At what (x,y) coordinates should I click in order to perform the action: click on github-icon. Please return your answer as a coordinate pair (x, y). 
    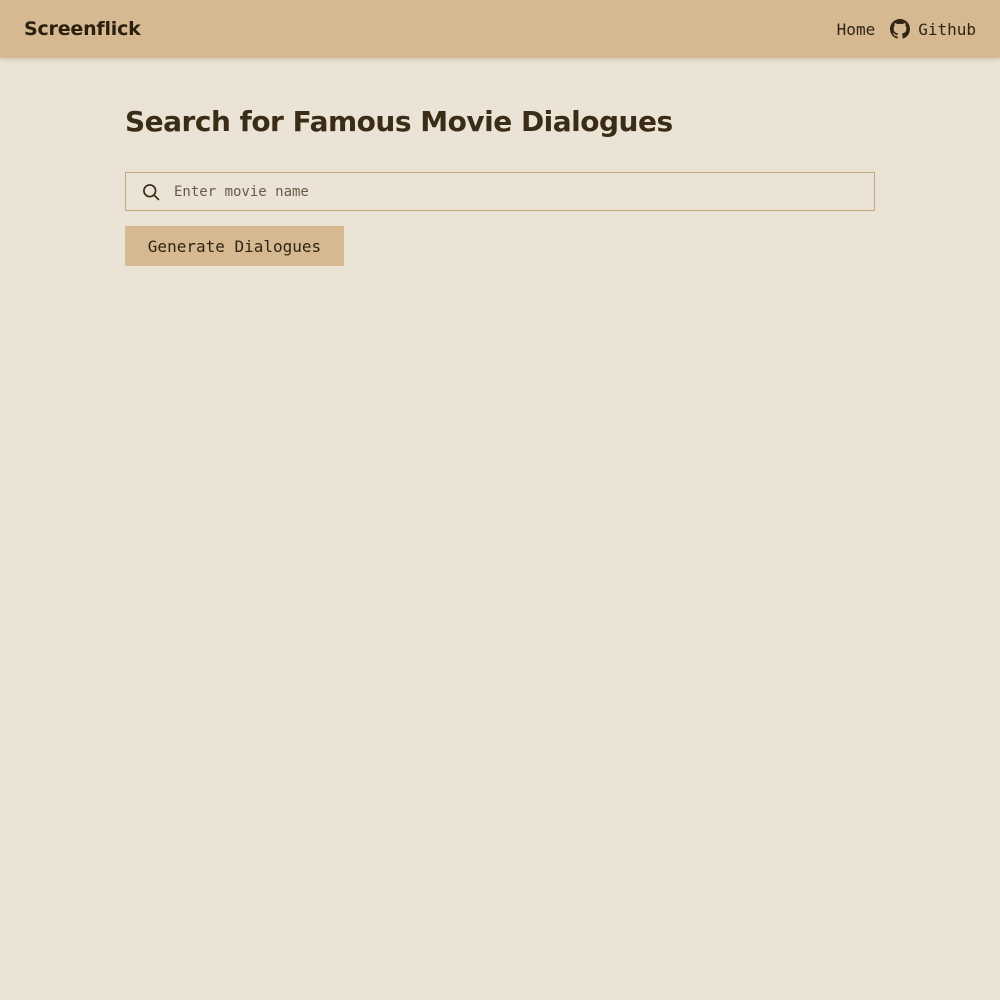
    Looking at the image, I should click on (900, 29).